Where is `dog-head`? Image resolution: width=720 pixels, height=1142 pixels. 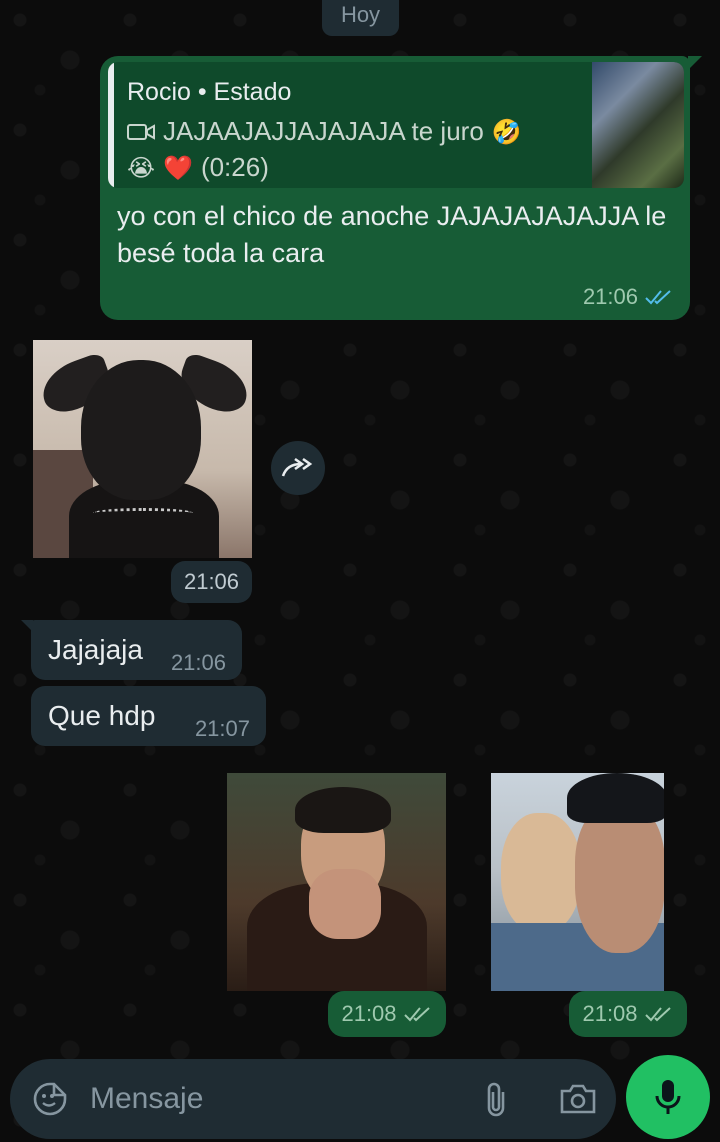
dog-head is located at coordinates (141, 430).